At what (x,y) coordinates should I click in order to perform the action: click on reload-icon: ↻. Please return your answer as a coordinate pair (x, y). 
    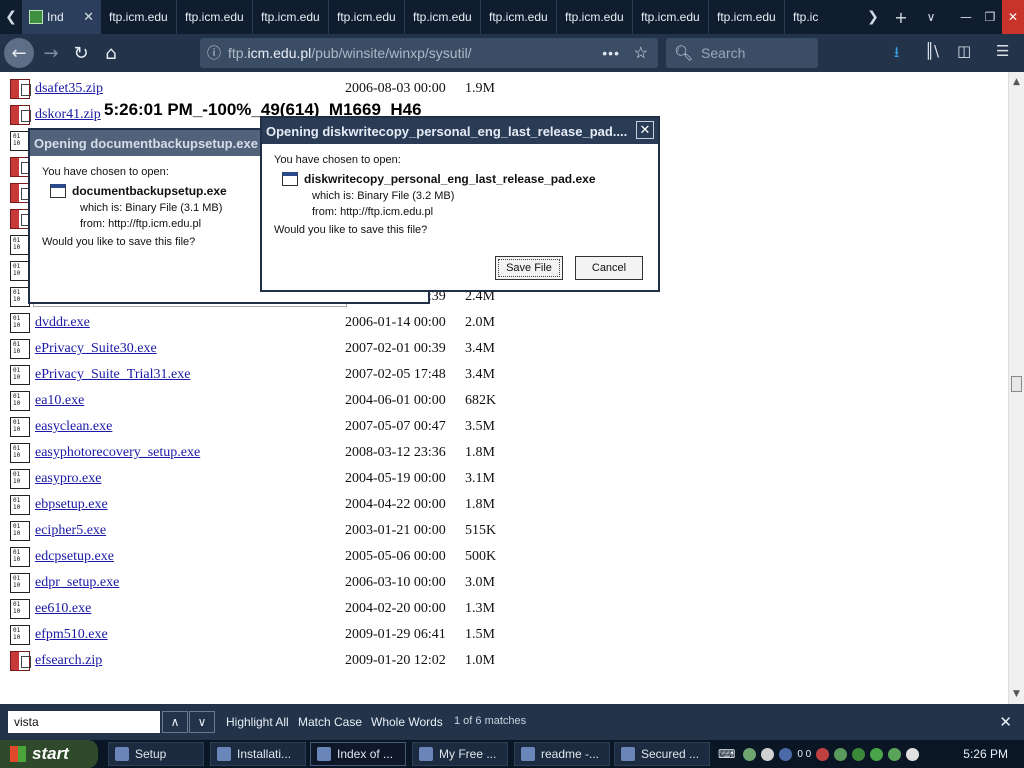
    Looking at the image, I should click on (81, 53).